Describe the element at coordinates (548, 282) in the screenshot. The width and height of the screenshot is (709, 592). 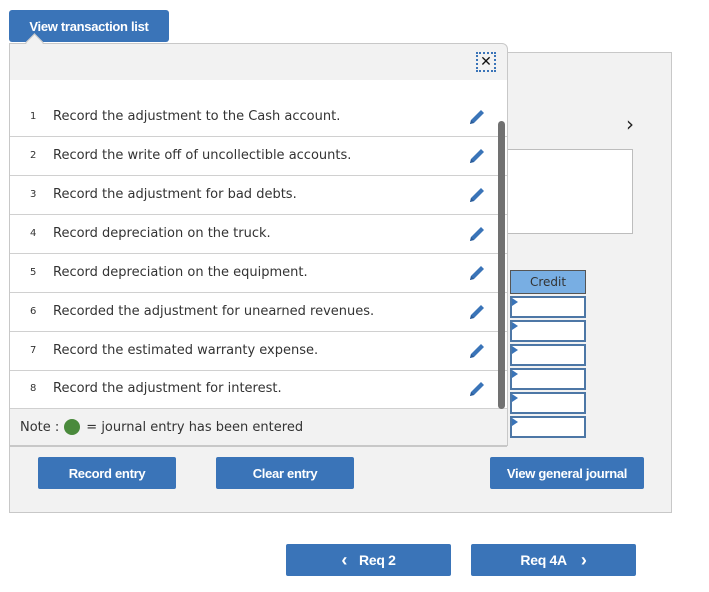
I see `credit-header: Credit` at that location.